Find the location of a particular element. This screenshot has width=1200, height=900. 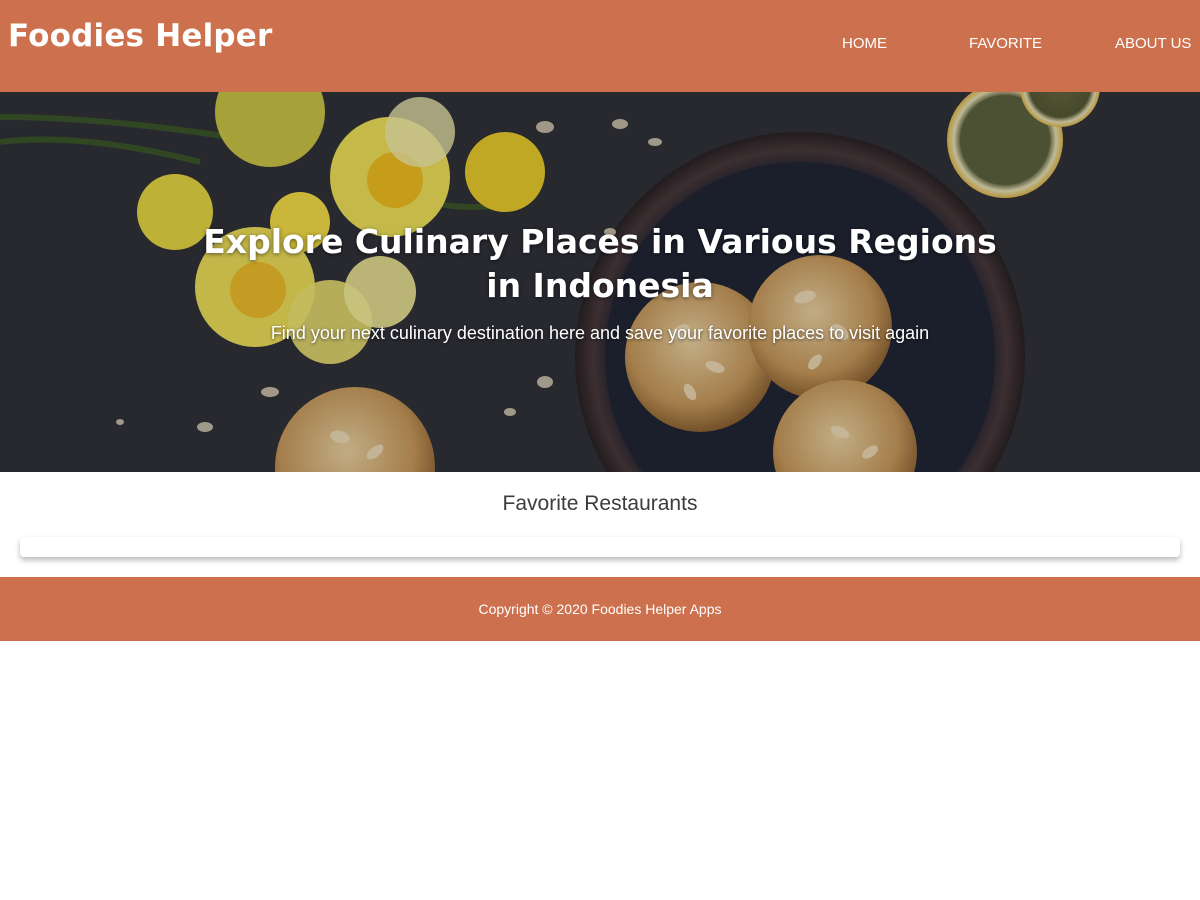

app-bar: Foodies Helper HOME FAVORITE ABOUT US is located at coordinates (600, 46).